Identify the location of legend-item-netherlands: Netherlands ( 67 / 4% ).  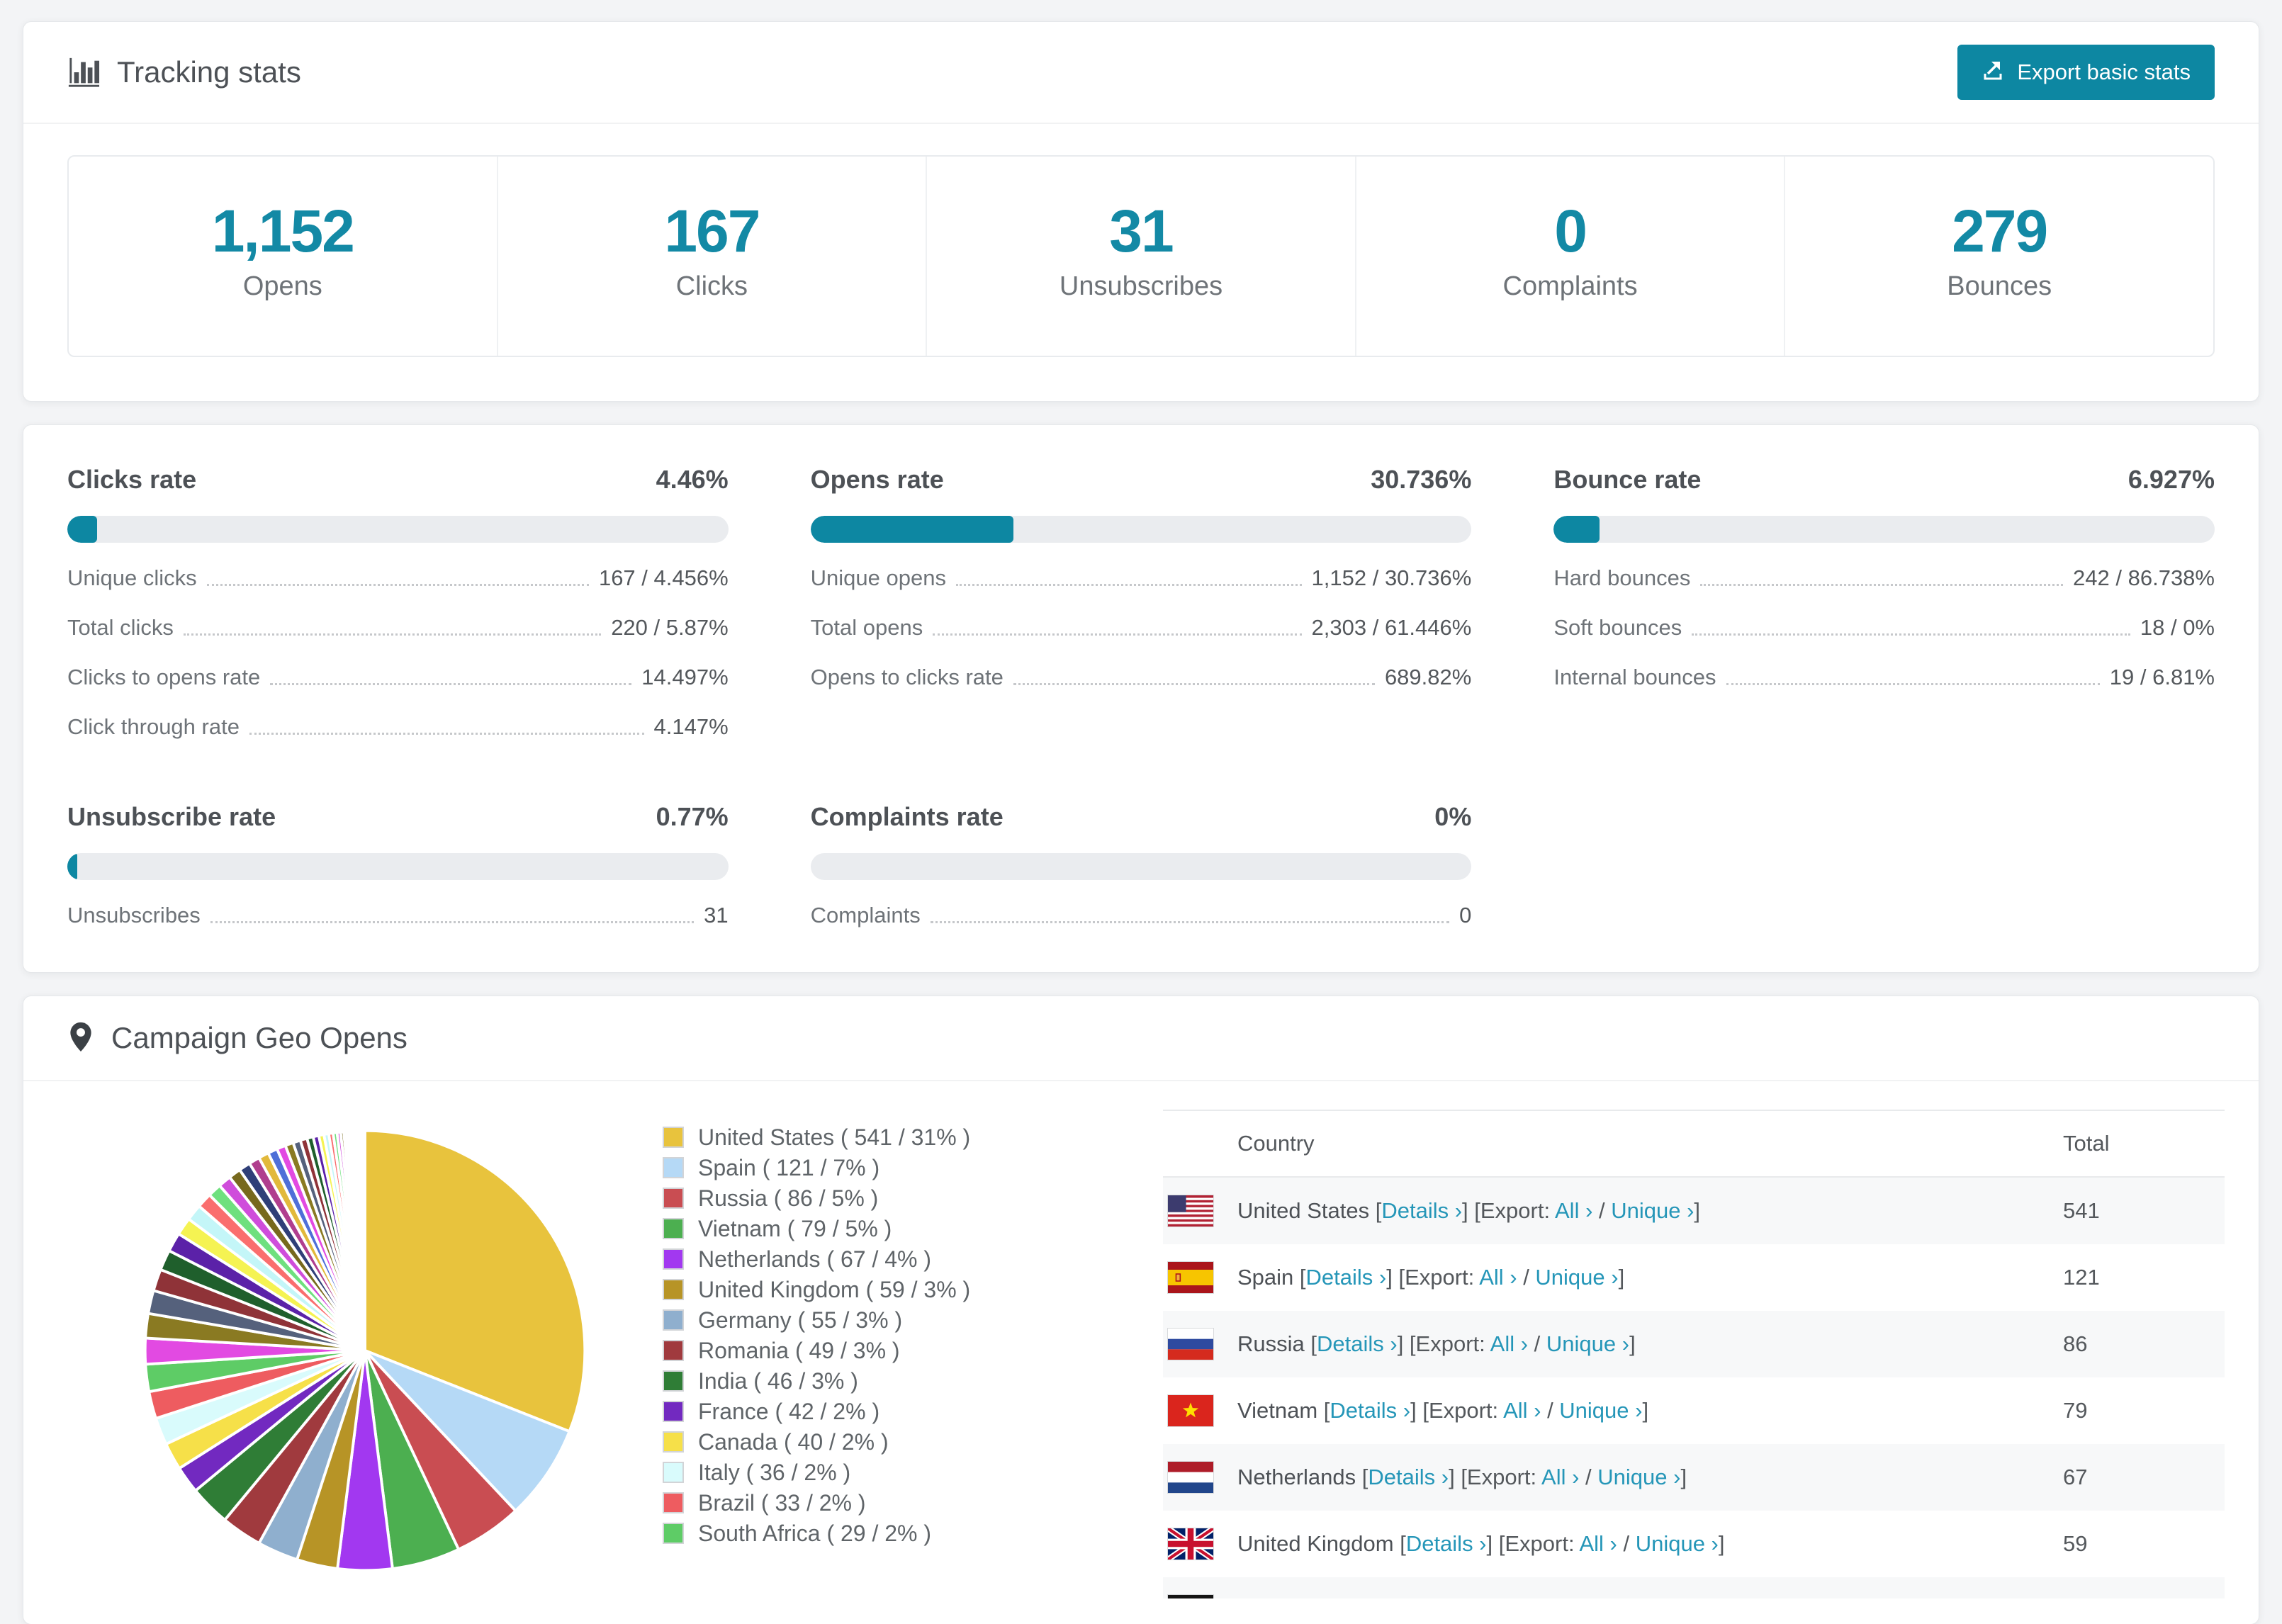
(913, 1259).